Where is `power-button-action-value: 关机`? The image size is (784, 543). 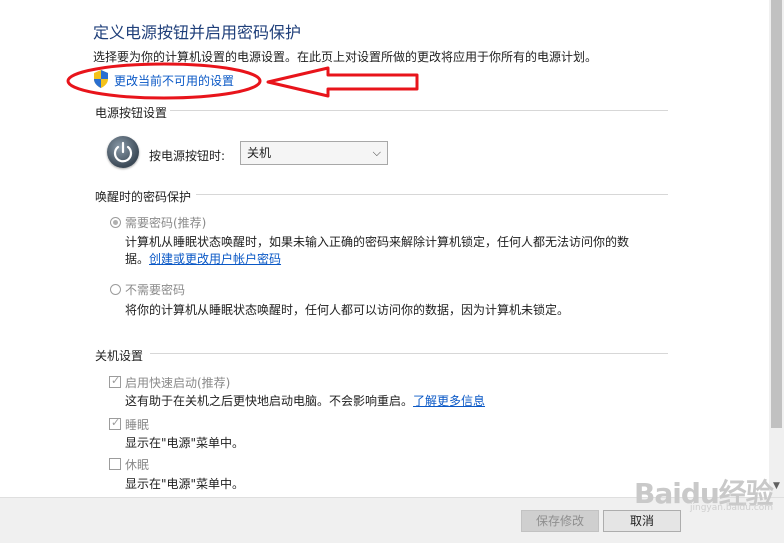
power-button-action-value: 关机 is located at coordinates (259, 153).